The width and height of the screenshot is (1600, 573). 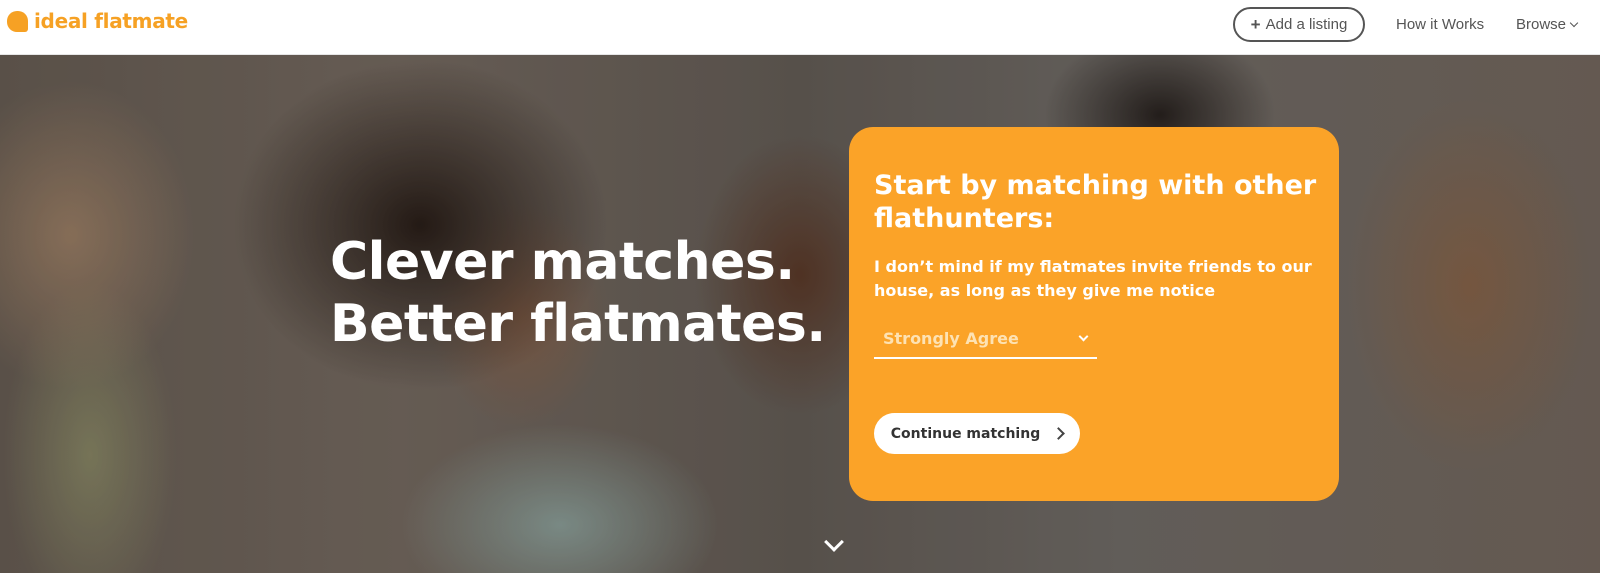 What do you see at coordinates (578, 324) in the screenshot?
I see `headline-line-2: Better flatmates.` at bounding box center [578, 324].